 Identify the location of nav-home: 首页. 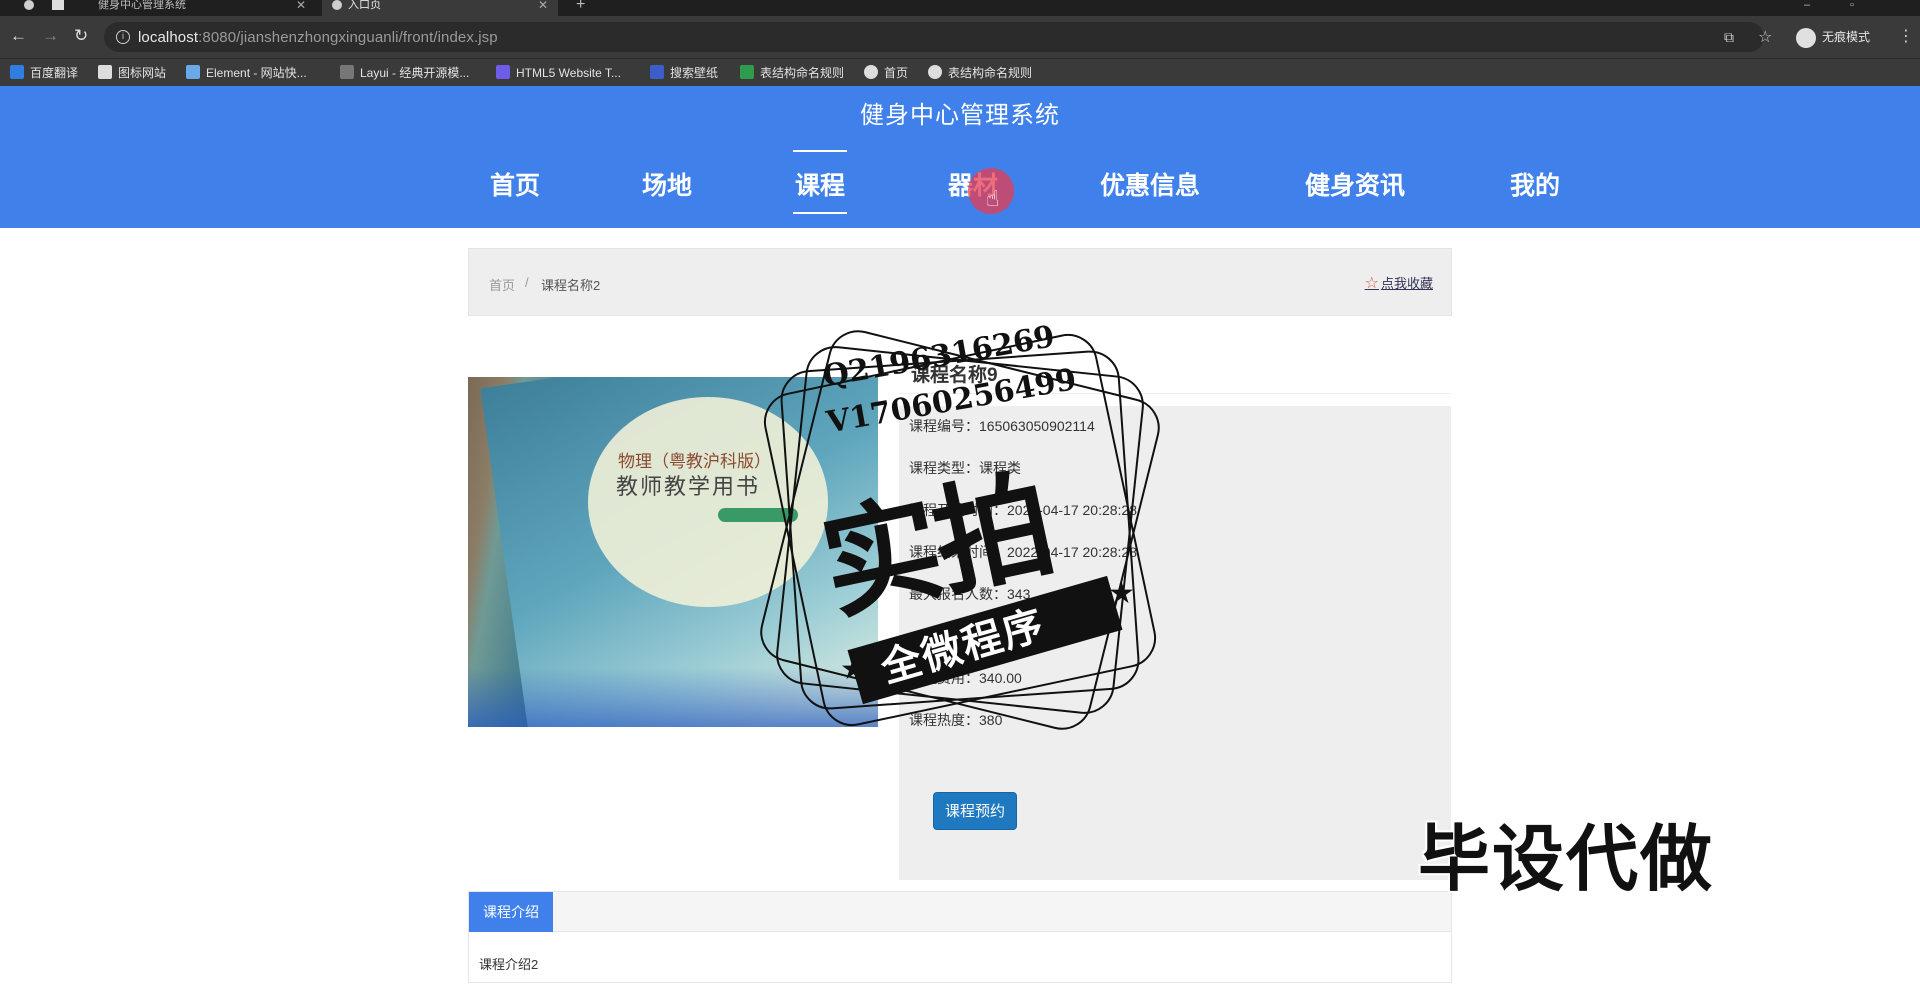
(515, 184).